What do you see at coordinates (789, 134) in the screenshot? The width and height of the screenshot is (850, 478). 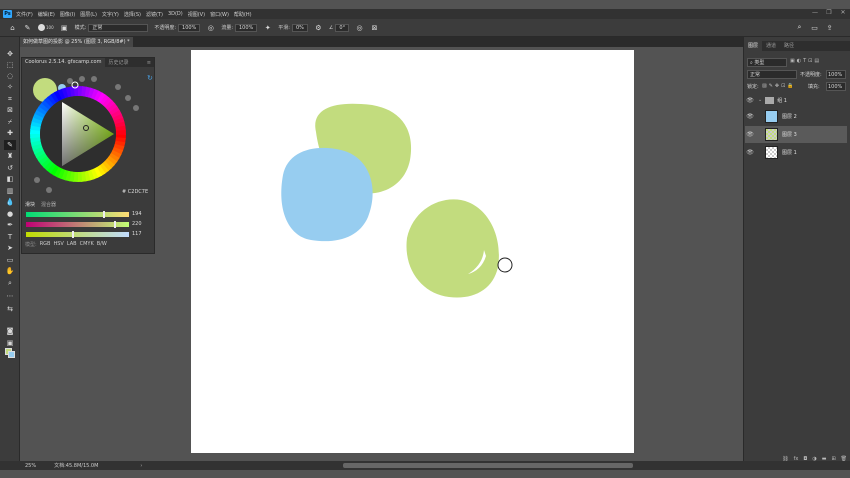 I see `layer-name: 图层 3` at bounding box center [789, 134].